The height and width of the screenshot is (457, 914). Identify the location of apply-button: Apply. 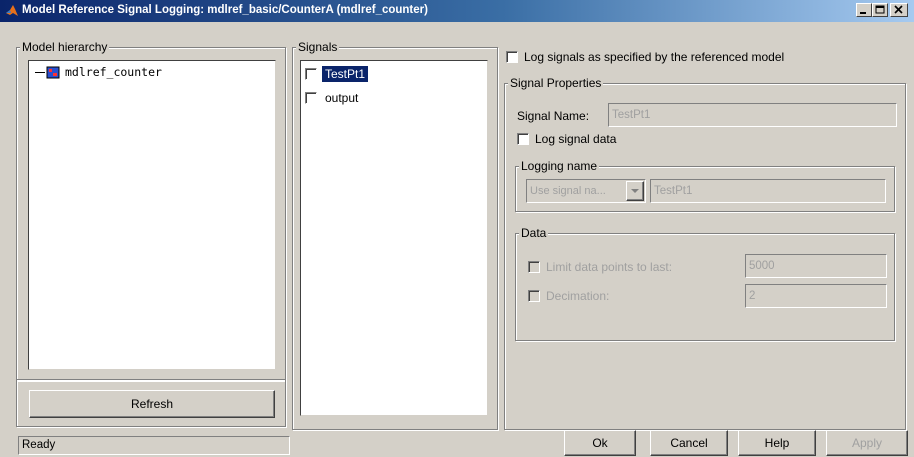
(867, 443).